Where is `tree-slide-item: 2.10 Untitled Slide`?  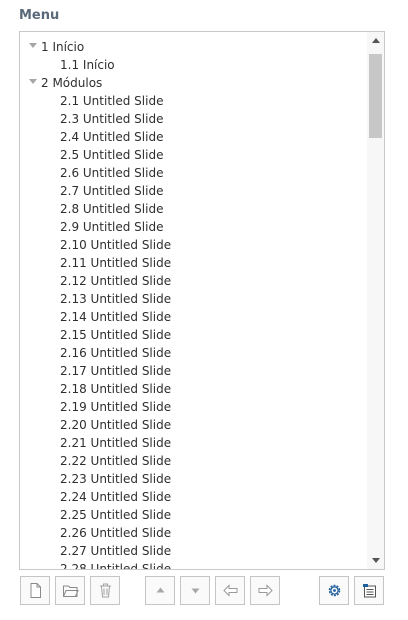 tree-slide-item: 2.10 Untitled Slide is located at coordinates (193, 245).